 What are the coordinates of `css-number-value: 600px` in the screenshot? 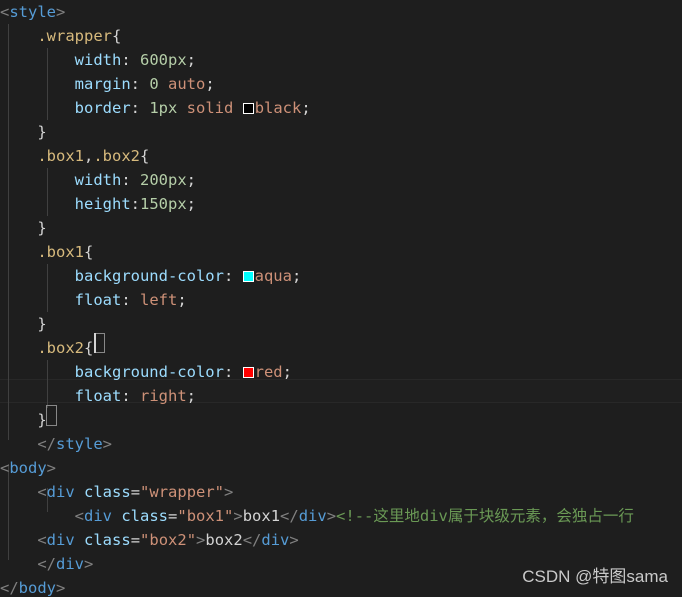 It's located at (163, 60).